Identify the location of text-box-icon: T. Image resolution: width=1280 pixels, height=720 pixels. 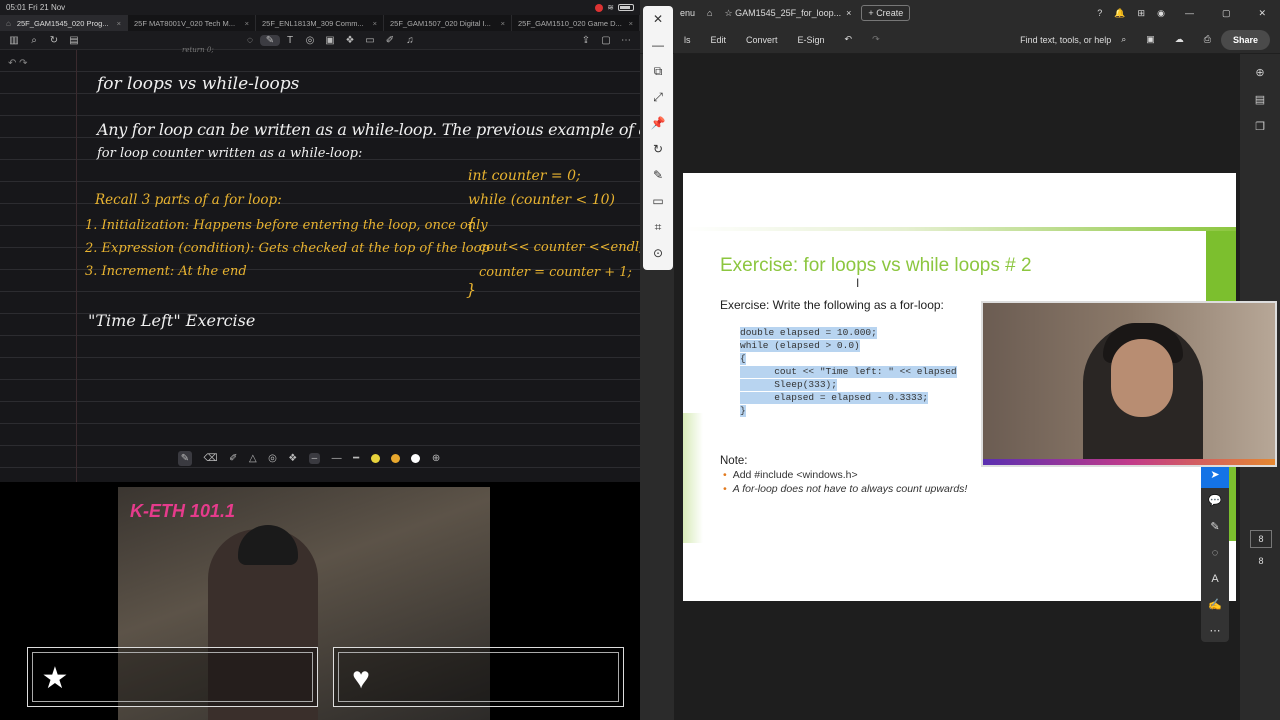
(290, 40).